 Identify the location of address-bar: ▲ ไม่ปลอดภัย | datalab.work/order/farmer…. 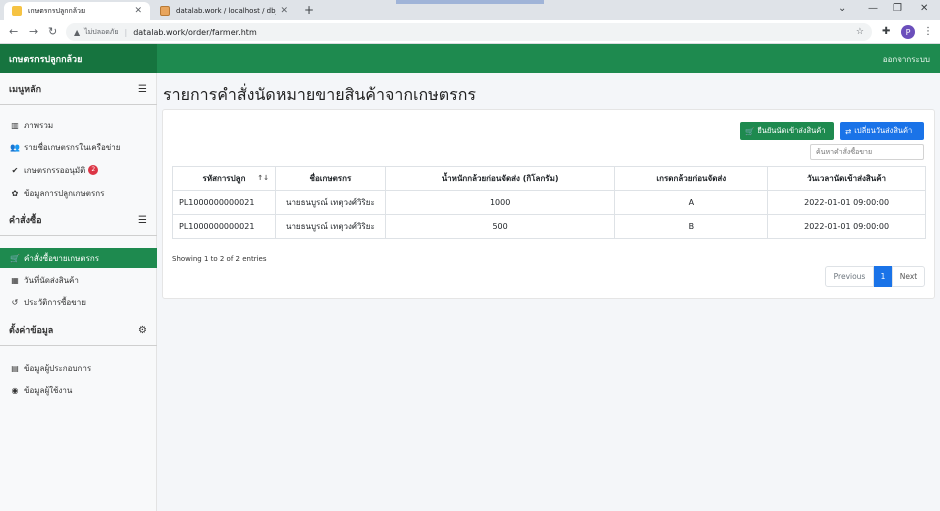
(469, 32).